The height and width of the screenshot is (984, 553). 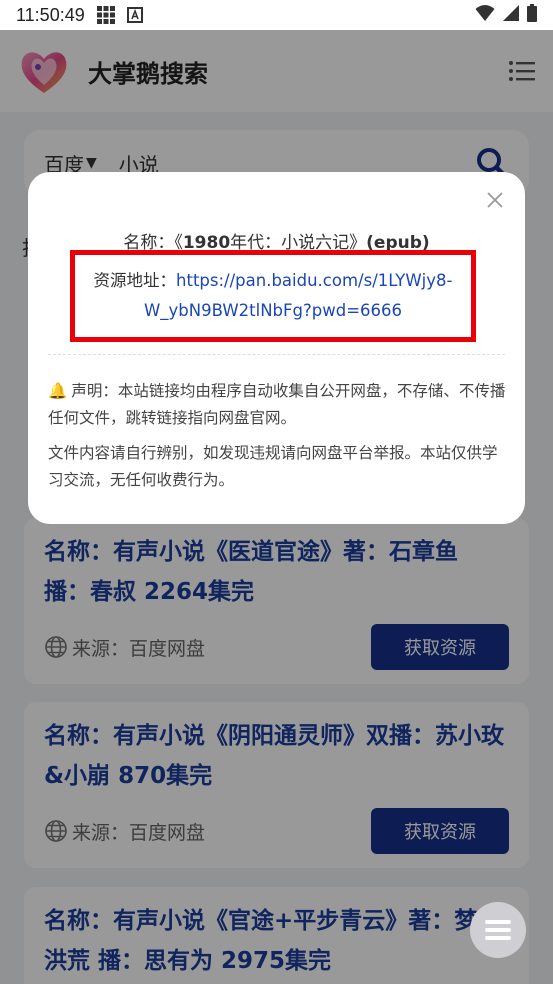 I want to click on wifi-icon, so click(x=485, y=15).